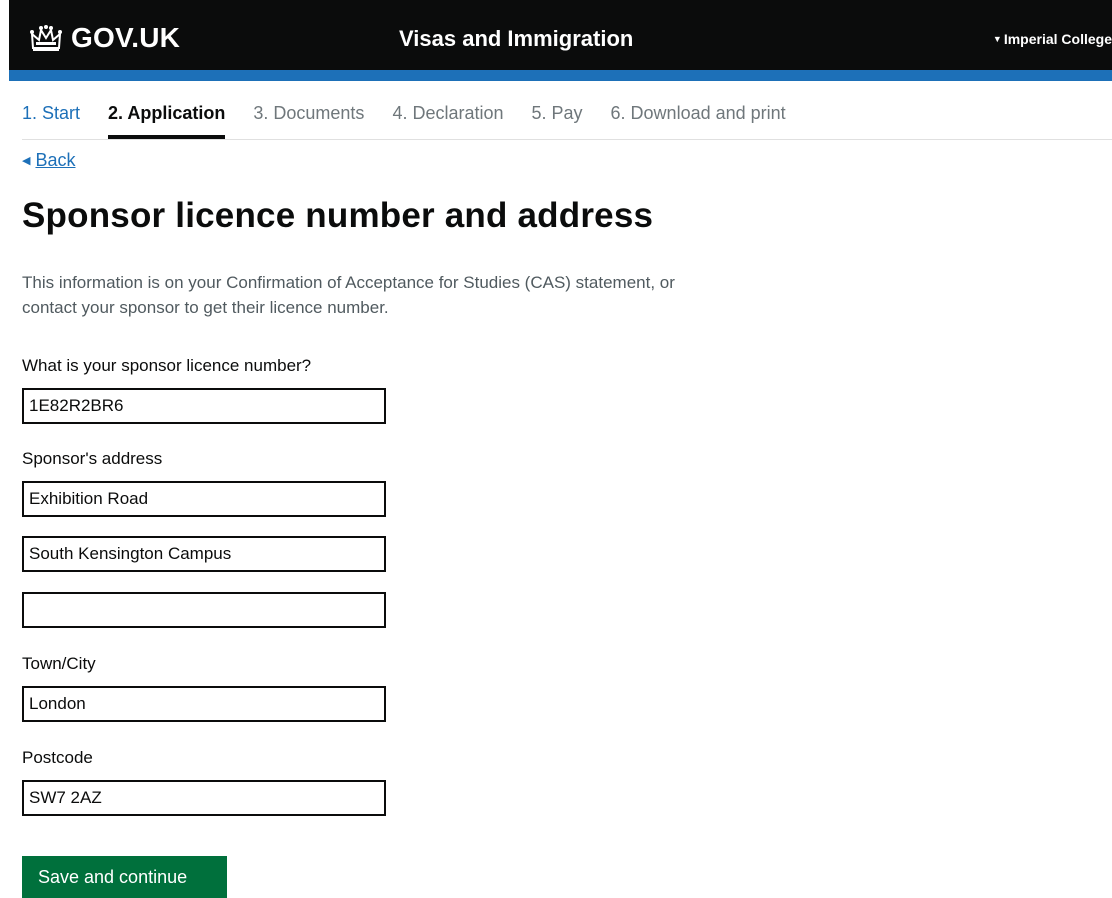 The width and height of the screenshot is (1112, 898). Describe the element at coordinates (204, 610) in the screenshot. I see `address-line-3-input` at that location.